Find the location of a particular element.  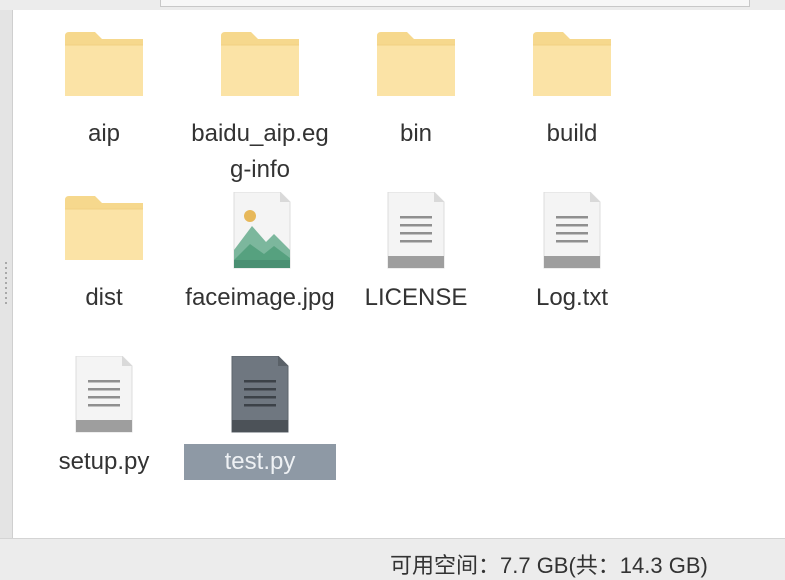

image-file-icon is located at coordinates (260, 232).